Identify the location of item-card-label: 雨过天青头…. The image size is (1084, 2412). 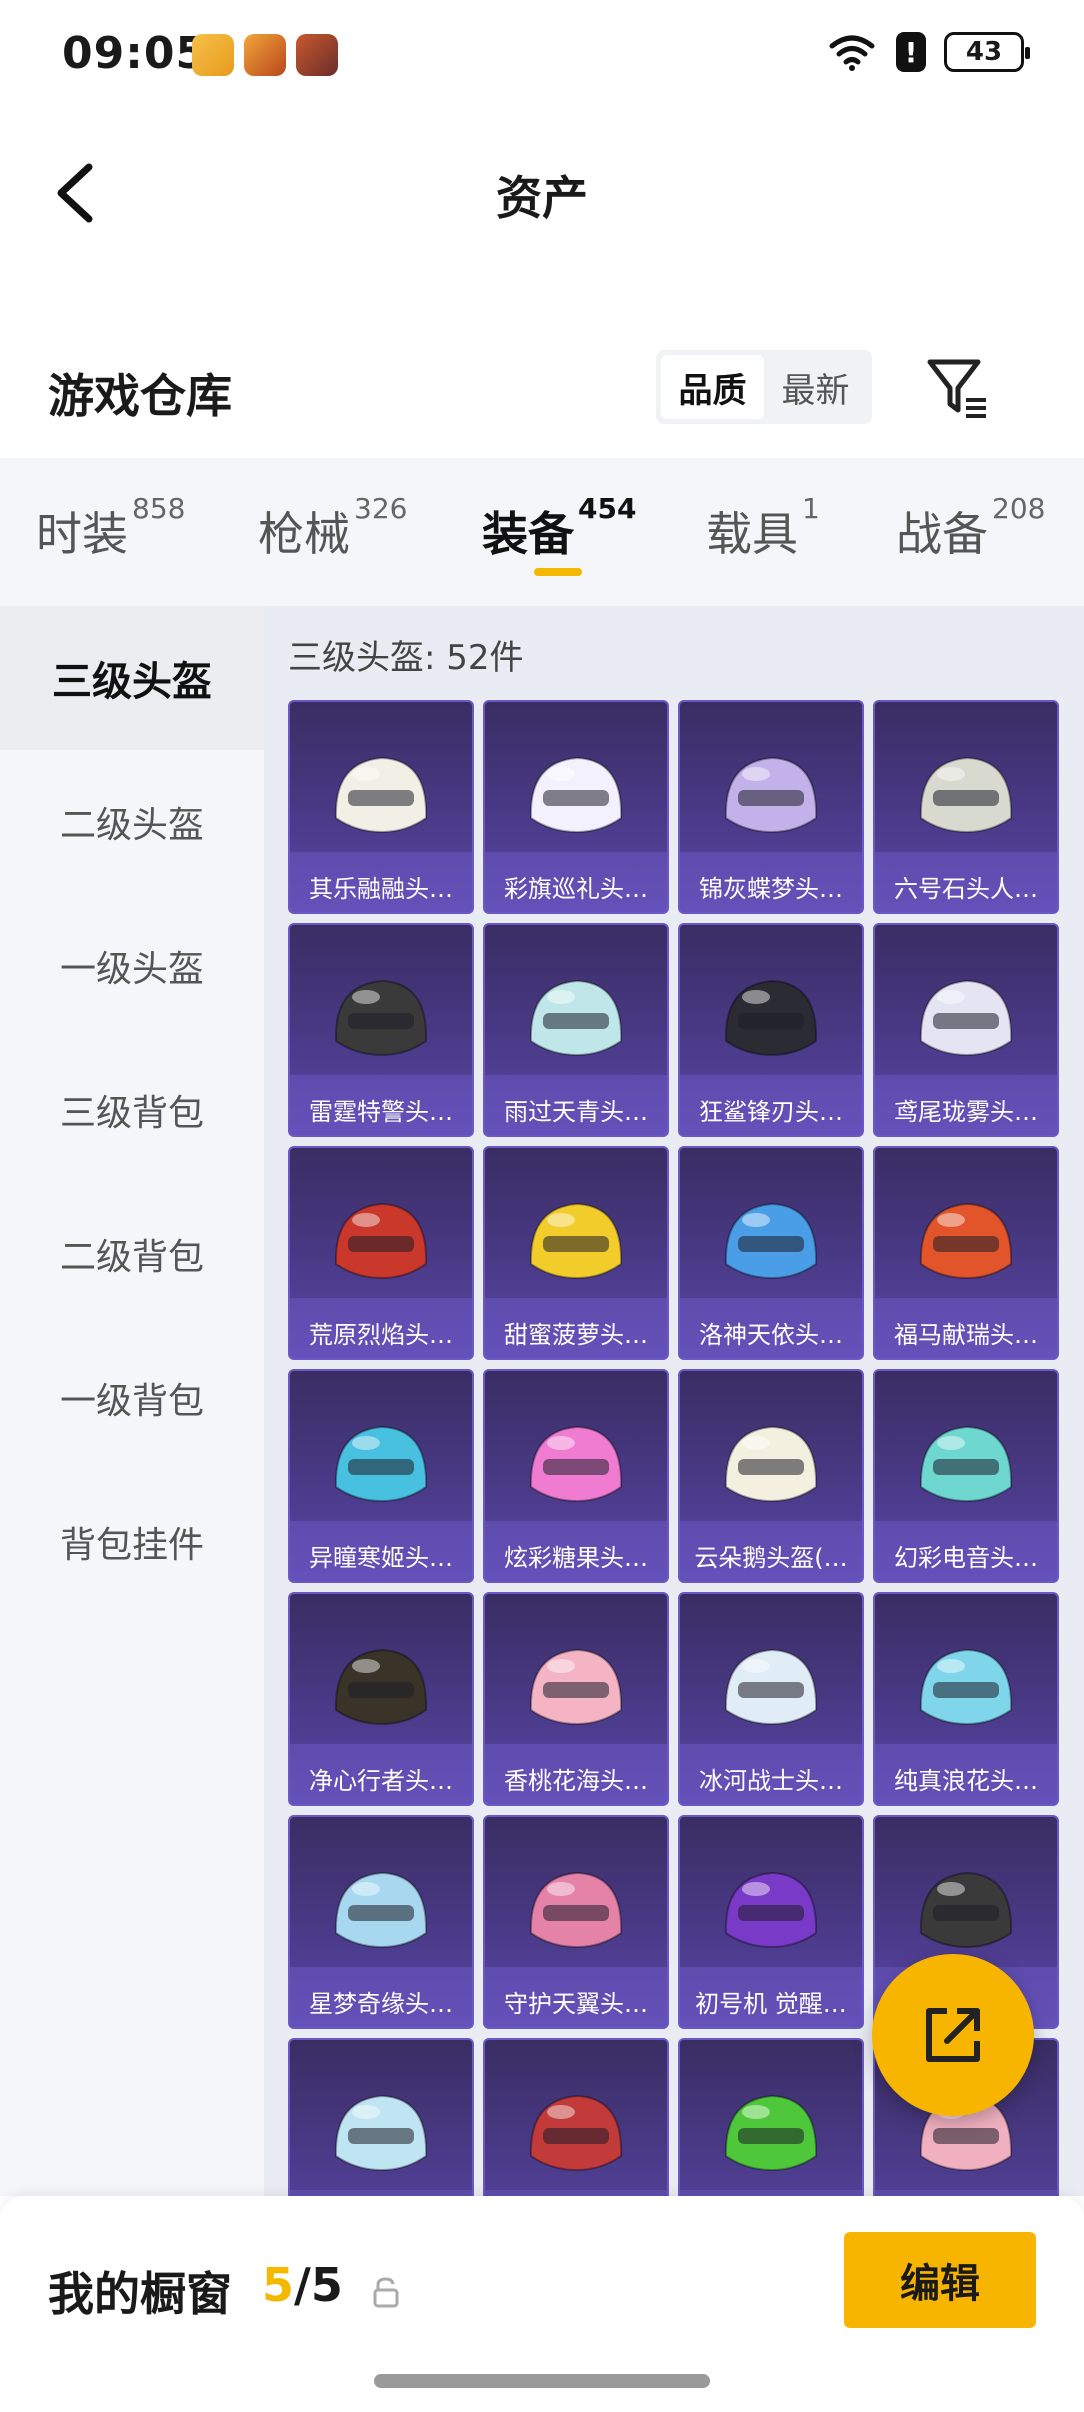
(576, 1112).